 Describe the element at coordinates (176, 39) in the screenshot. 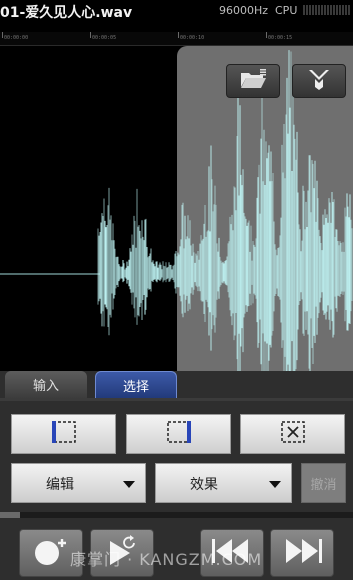

I see `timeline-ruler: 00:00:00 00:00:05 00:00:10 00:00:15` at that location.